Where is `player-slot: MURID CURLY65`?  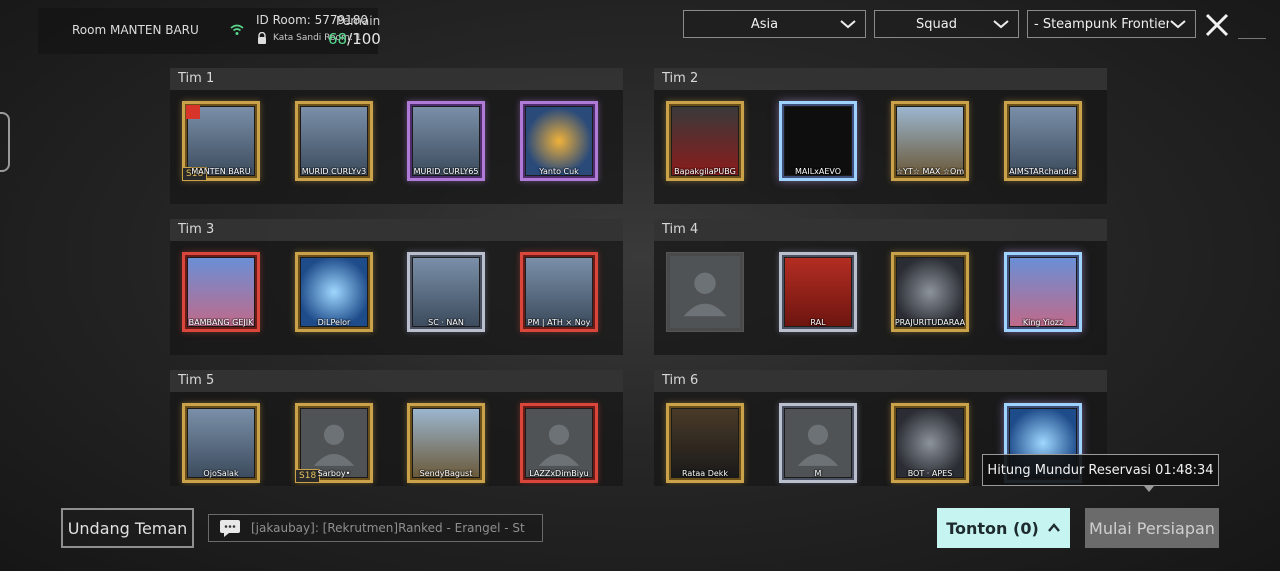 player-slot: MURID CURLY65 is located at coordinates (446, 146).